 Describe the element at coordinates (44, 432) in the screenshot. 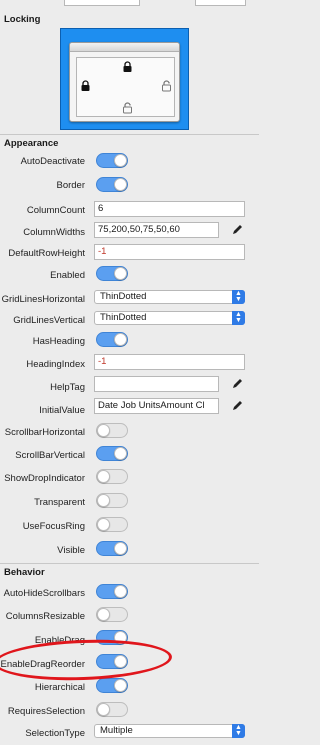

I see `label-scrollbarhorizontal: ScrollbarHorizontal` at that location.